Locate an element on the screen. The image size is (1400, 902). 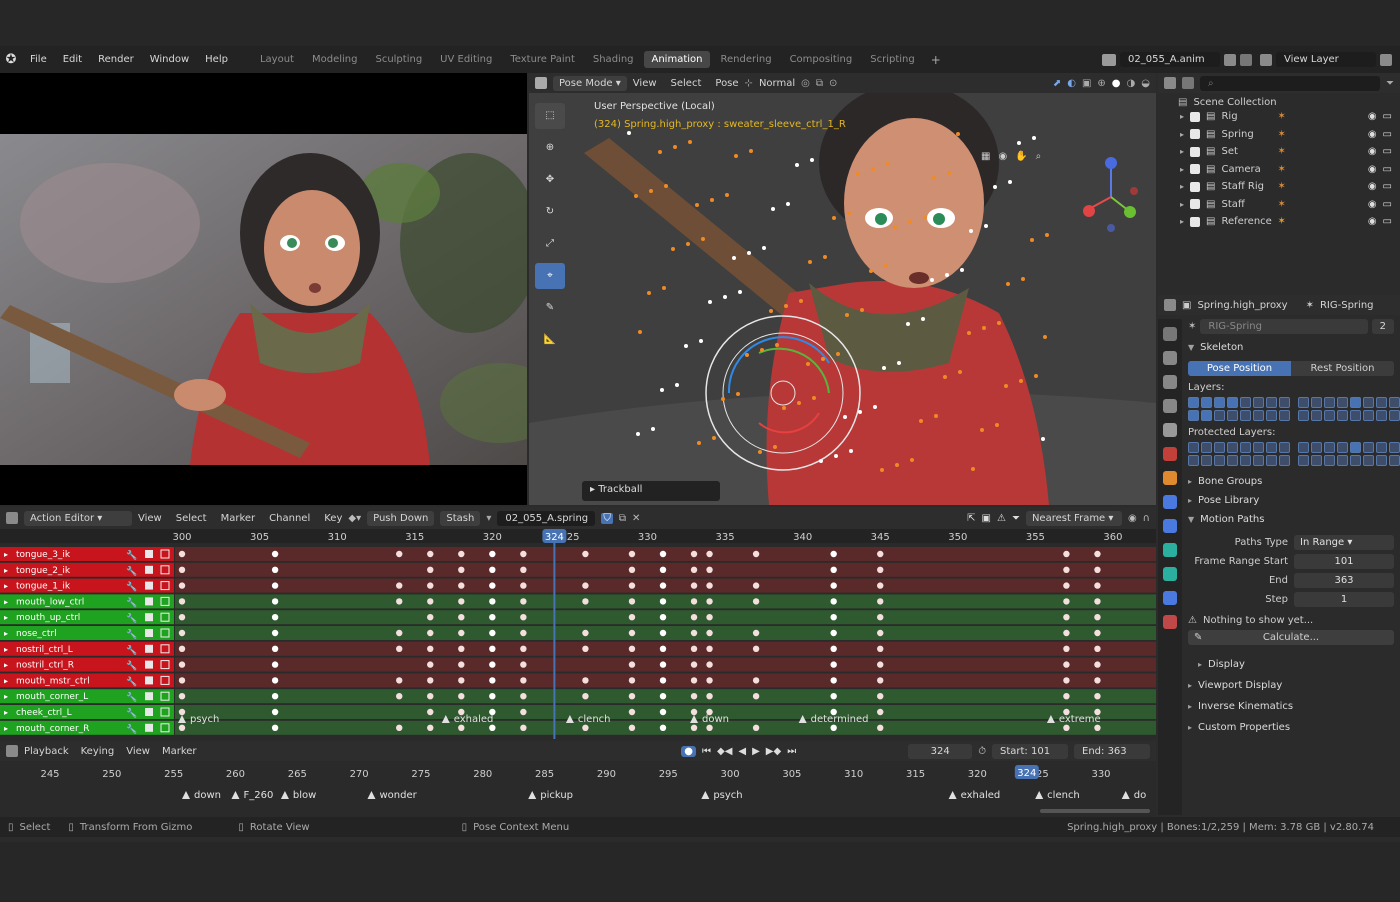
mode-dropdown: Pose Mode ▾ is located at coordinates (590, 83).